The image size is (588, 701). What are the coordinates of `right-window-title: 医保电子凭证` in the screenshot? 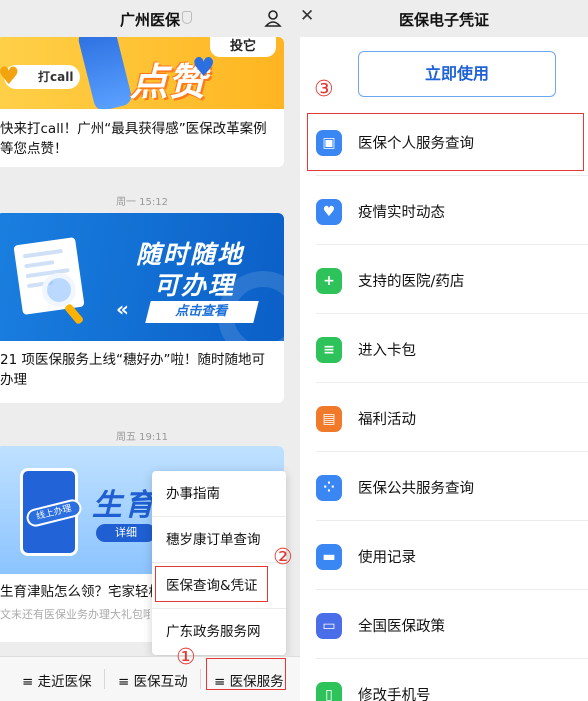 It's located at (443, 20).